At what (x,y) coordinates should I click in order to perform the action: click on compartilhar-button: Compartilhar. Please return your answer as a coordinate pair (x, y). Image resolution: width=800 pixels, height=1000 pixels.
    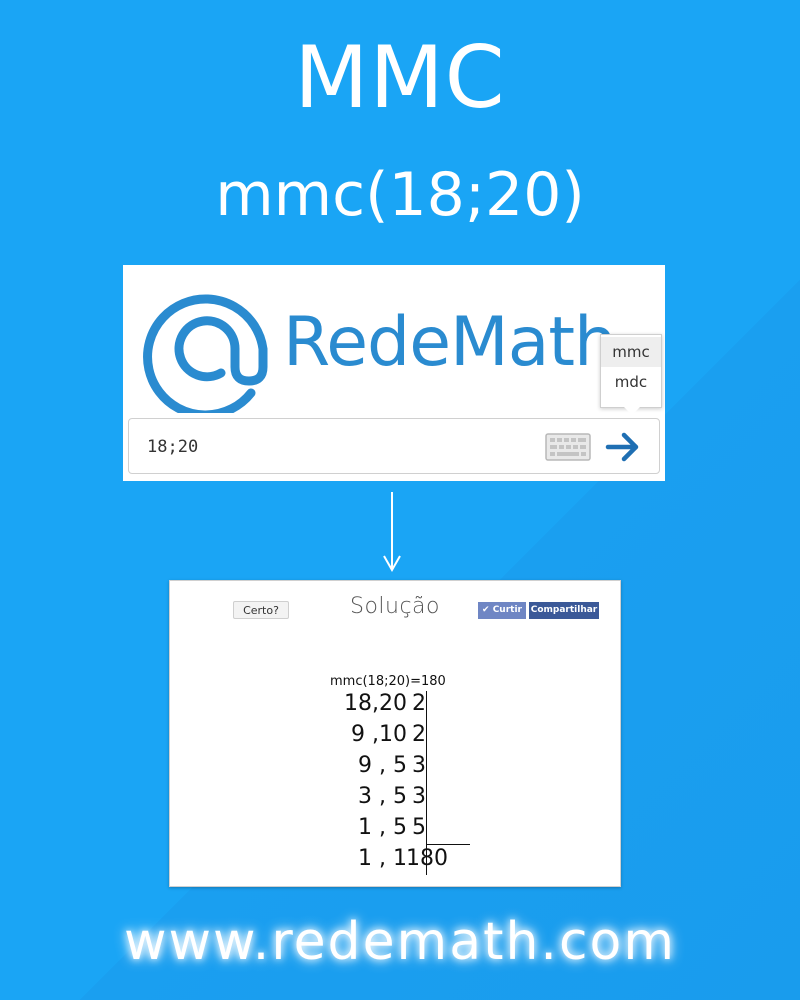
    Looking at the image, I should click on (564, 610).